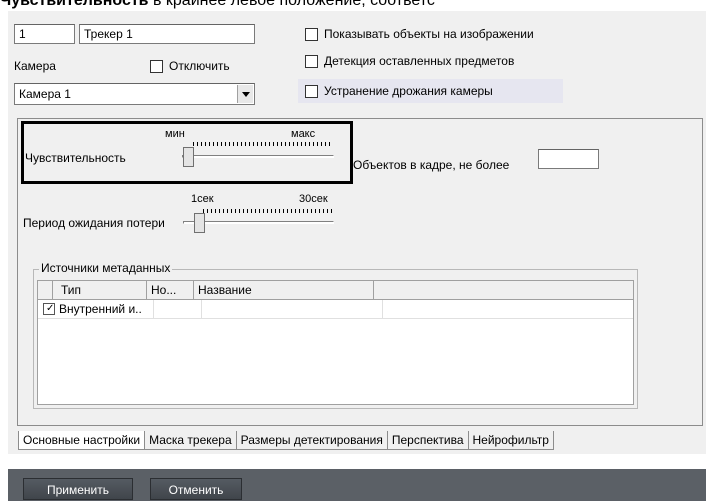 This screenshot has height=501, width=706. I want to click on checkmark-icon: ✓, so click(50, 308).